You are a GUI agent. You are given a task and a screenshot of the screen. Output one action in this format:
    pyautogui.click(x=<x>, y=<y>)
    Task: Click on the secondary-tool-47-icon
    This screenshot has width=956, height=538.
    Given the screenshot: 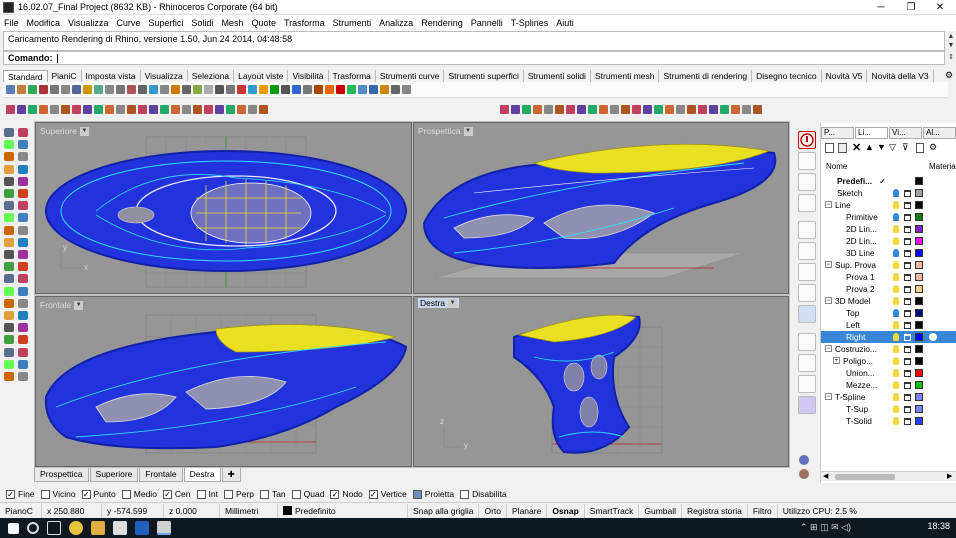 What is the action you would take?
    pyautogui.click(x=746, y=109)
    